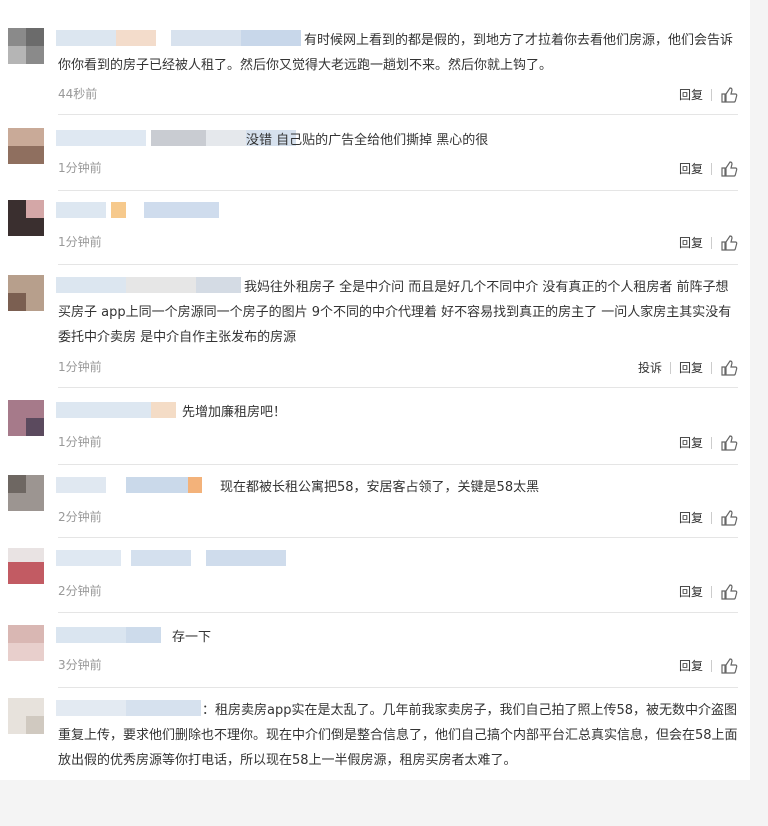  What do you see at coordinates (80, 665) in the screenshot?
I see `comment-time: 3分钟前` at bounding box center [80, 665].